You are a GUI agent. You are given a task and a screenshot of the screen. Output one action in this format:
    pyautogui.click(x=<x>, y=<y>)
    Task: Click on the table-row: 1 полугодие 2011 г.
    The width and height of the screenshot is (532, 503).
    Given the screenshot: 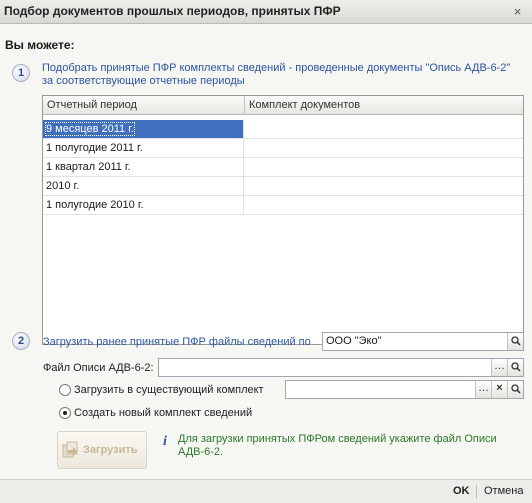 What is the action you would take?
    pyautogui.click(x=283, y=148)
    